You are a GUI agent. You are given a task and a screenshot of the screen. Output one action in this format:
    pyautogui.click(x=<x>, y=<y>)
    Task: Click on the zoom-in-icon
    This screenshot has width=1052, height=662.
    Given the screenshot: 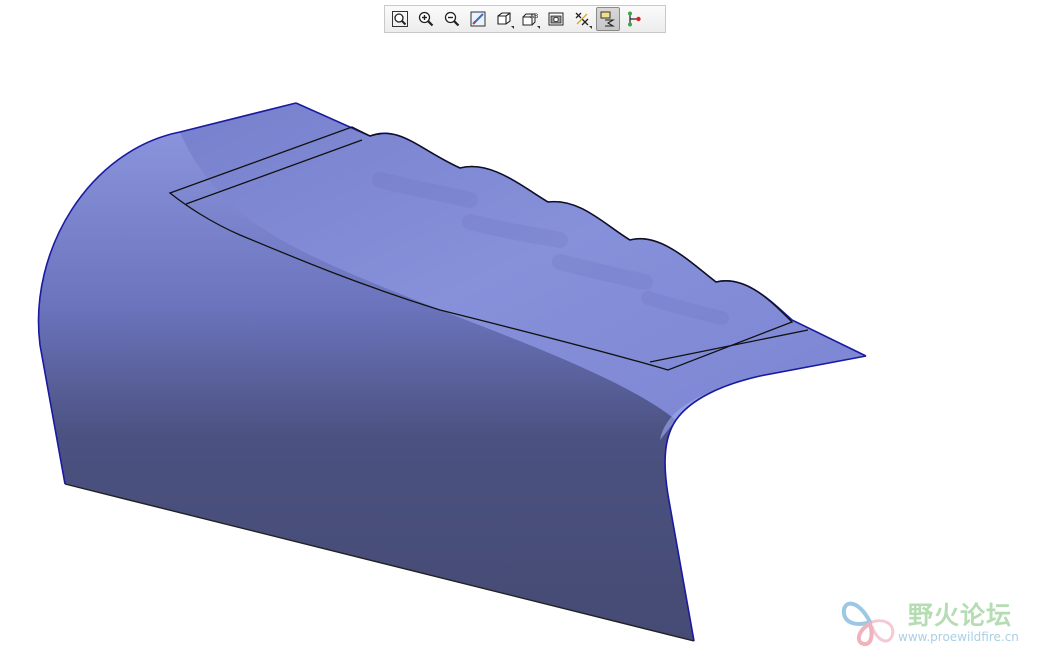 What is the action you would take?
    pyautogui.click(x=426, y=19)
    